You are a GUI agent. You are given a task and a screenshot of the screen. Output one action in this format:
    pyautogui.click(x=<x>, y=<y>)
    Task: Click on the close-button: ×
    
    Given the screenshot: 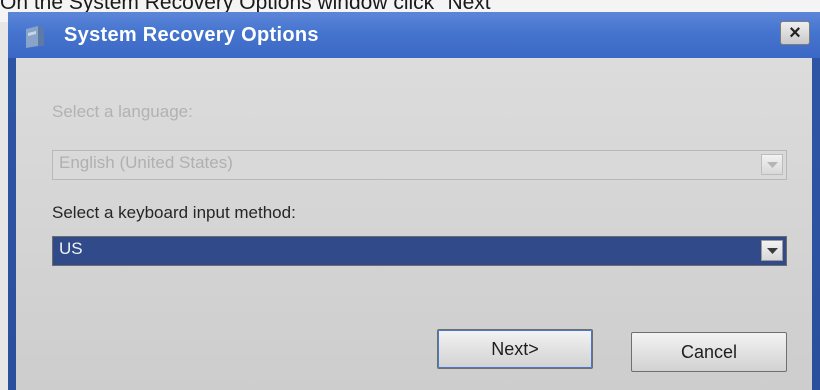 What is the action you would take?
    pyautogui.click(x=795, y=33)
    